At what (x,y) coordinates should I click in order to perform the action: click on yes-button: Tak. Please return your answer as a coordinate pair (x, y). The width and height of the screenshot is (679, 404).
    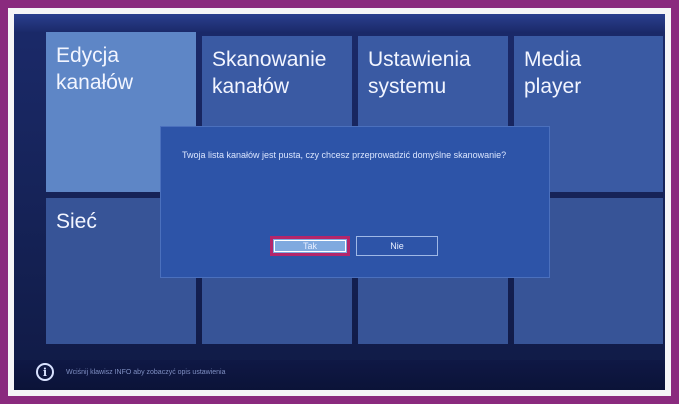
    Looking at the image, I should click on (310, 246).